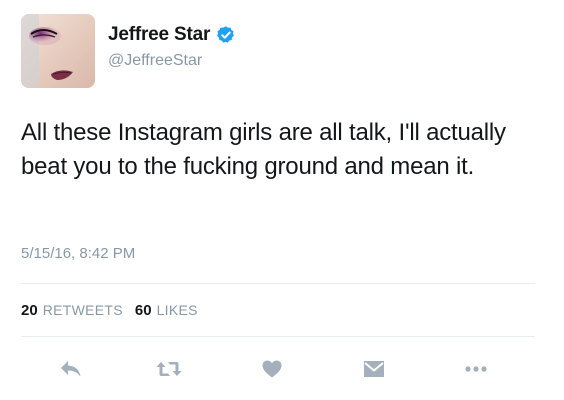 The width and height of the screenshot is (564, 400). I want to click on retweets-count: 20, so click(29, 310).